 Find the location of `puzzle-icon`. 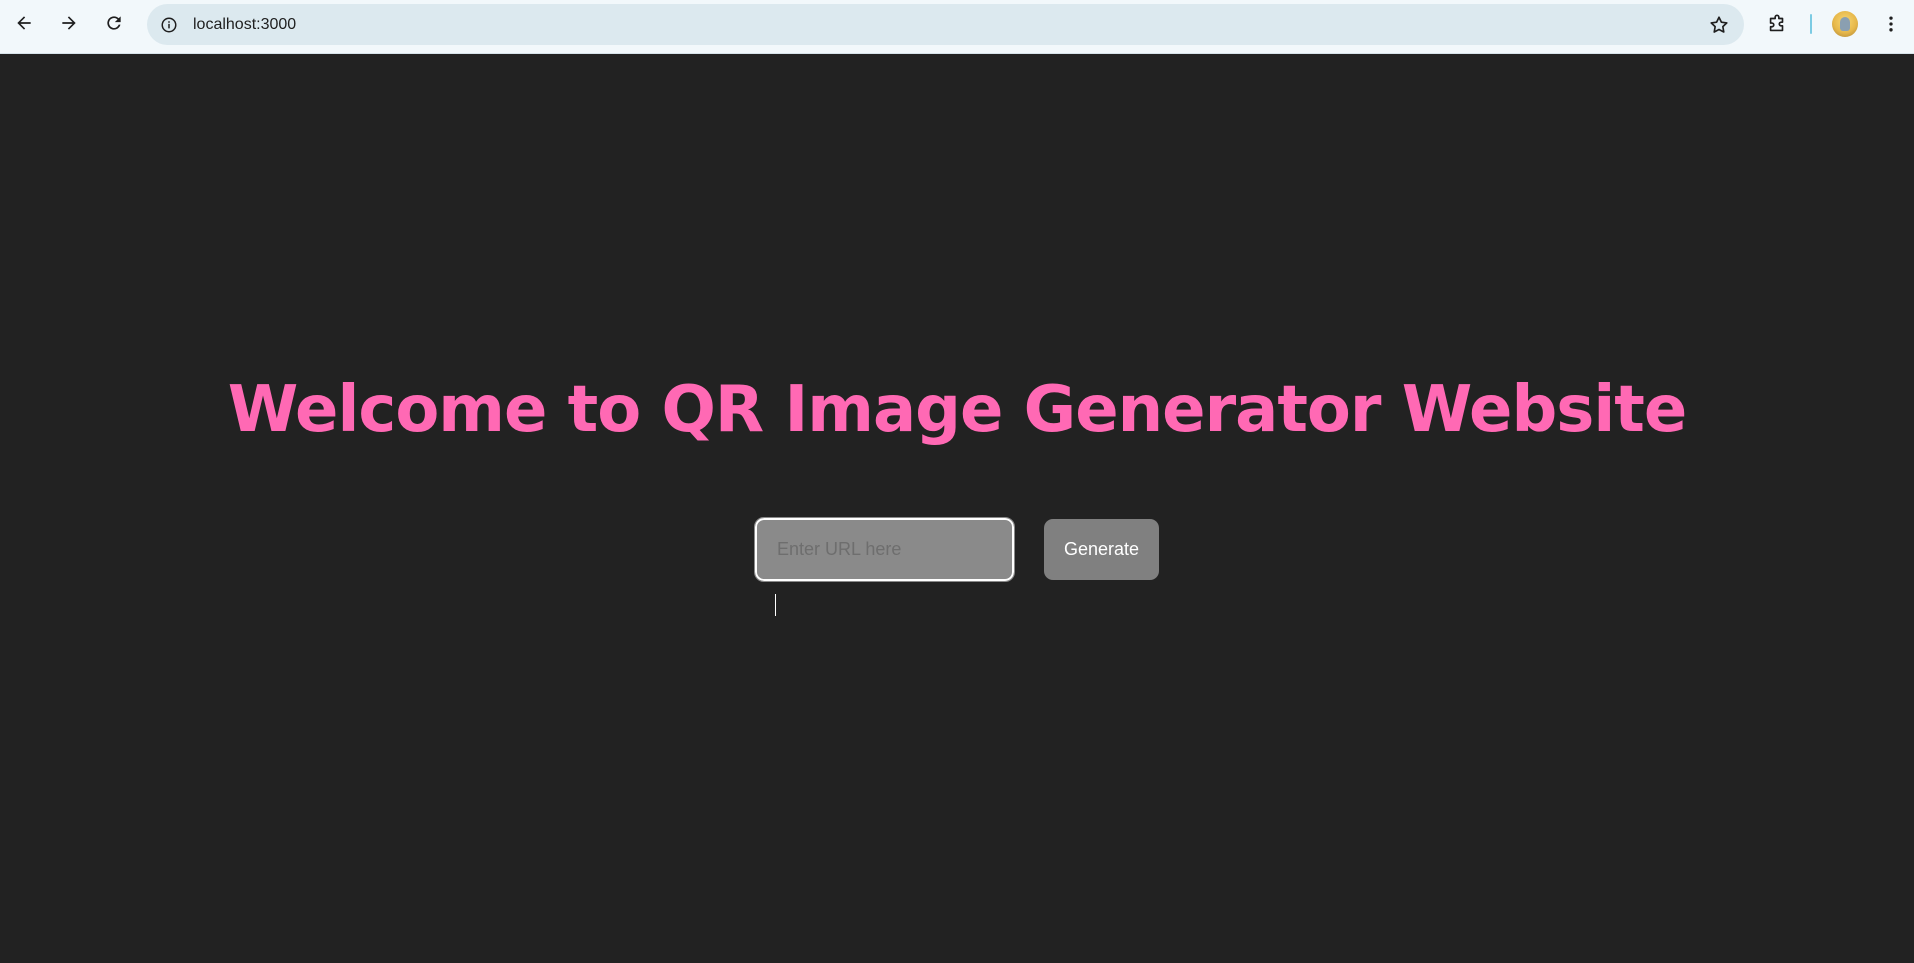

puzzle-icon is located at coordinates (1776, 23).